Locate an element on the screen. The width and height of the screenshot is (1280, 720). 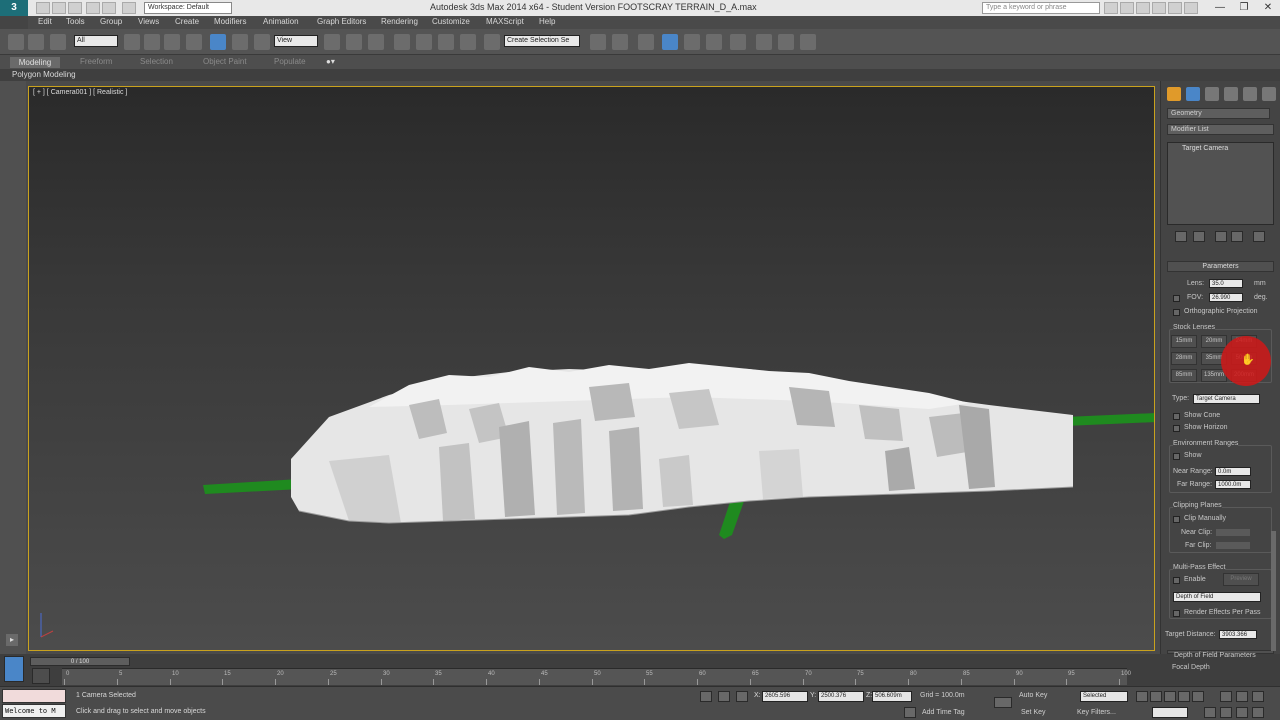
lens-28mm-button: 28mm is located at coordinates (1184, 358).